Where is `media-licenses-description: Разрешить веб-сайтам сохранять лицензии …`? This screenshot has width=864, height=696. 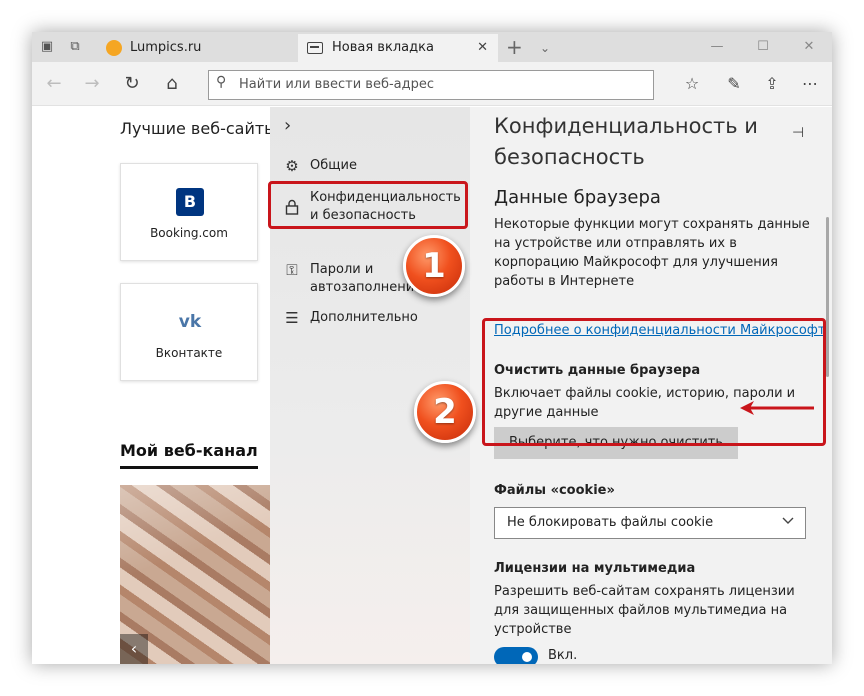 media-licenses-description: Разрешить веб-сайтам сохранять лицензии … is located at coordinates (644, 610).